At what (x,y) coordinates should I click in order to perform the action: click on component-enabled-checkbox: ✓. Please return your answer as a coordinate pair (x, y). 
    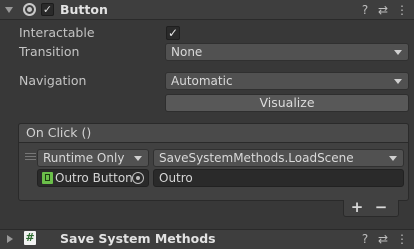
    Looking at the image, I should click on (47, 9).